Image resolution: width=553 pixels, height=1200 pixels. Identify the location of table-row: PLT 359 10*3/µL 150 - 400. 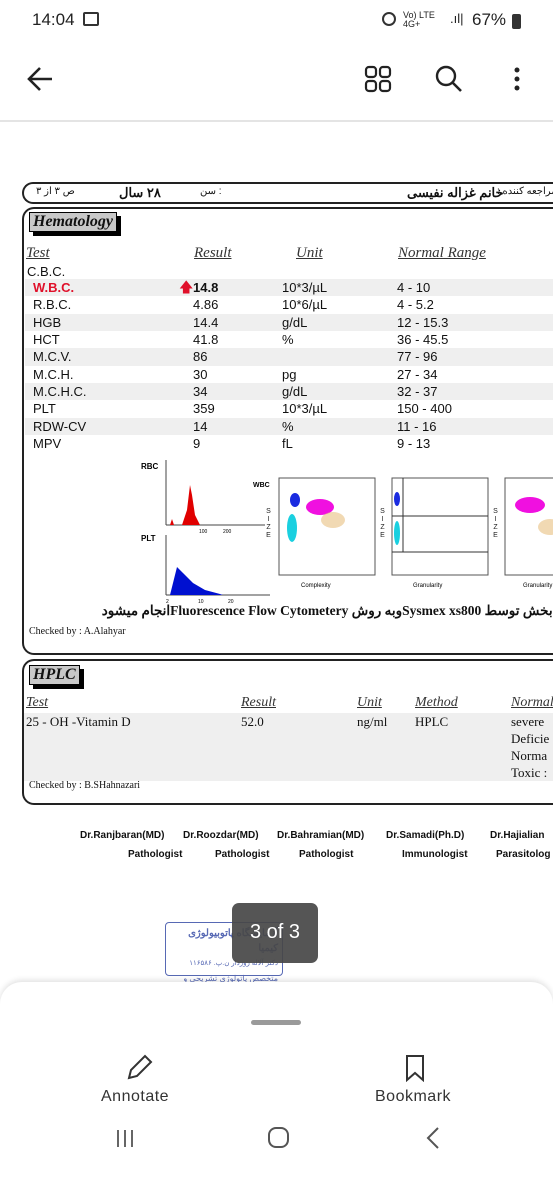
(289, 408).